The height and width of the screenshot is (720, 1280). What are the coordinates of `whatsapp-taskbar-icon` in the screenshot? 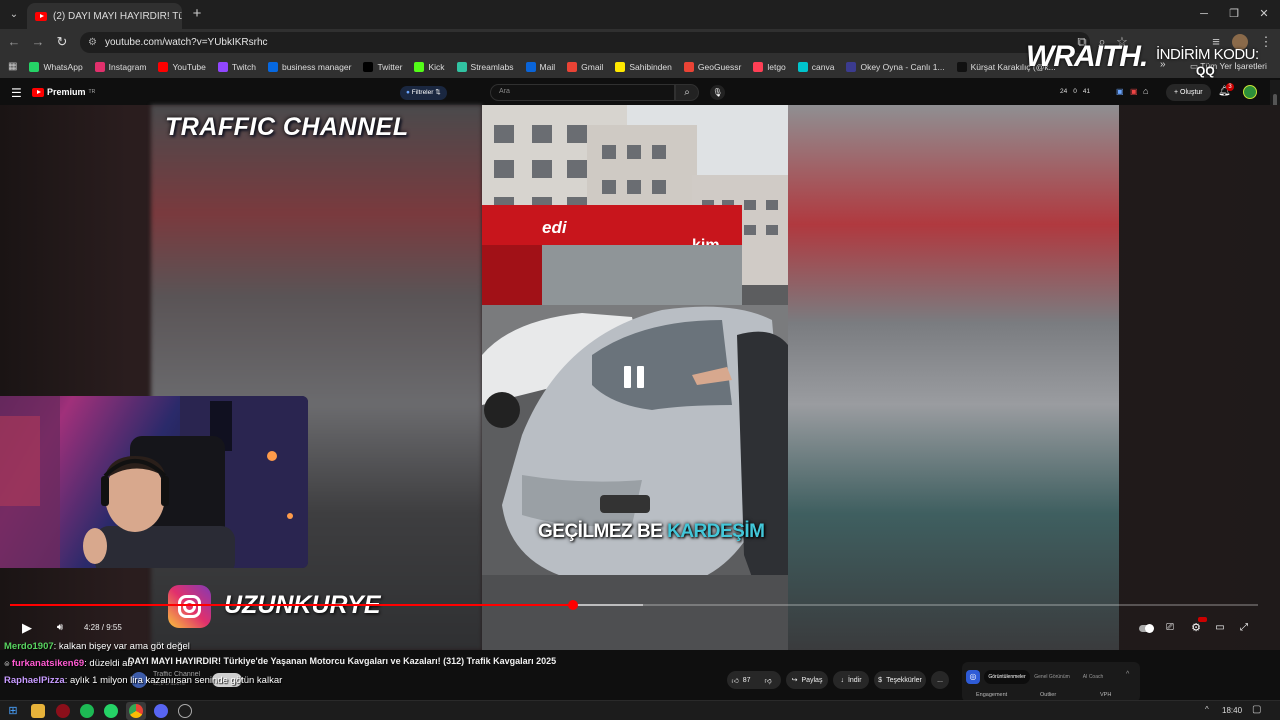 It's located at (111, 711).